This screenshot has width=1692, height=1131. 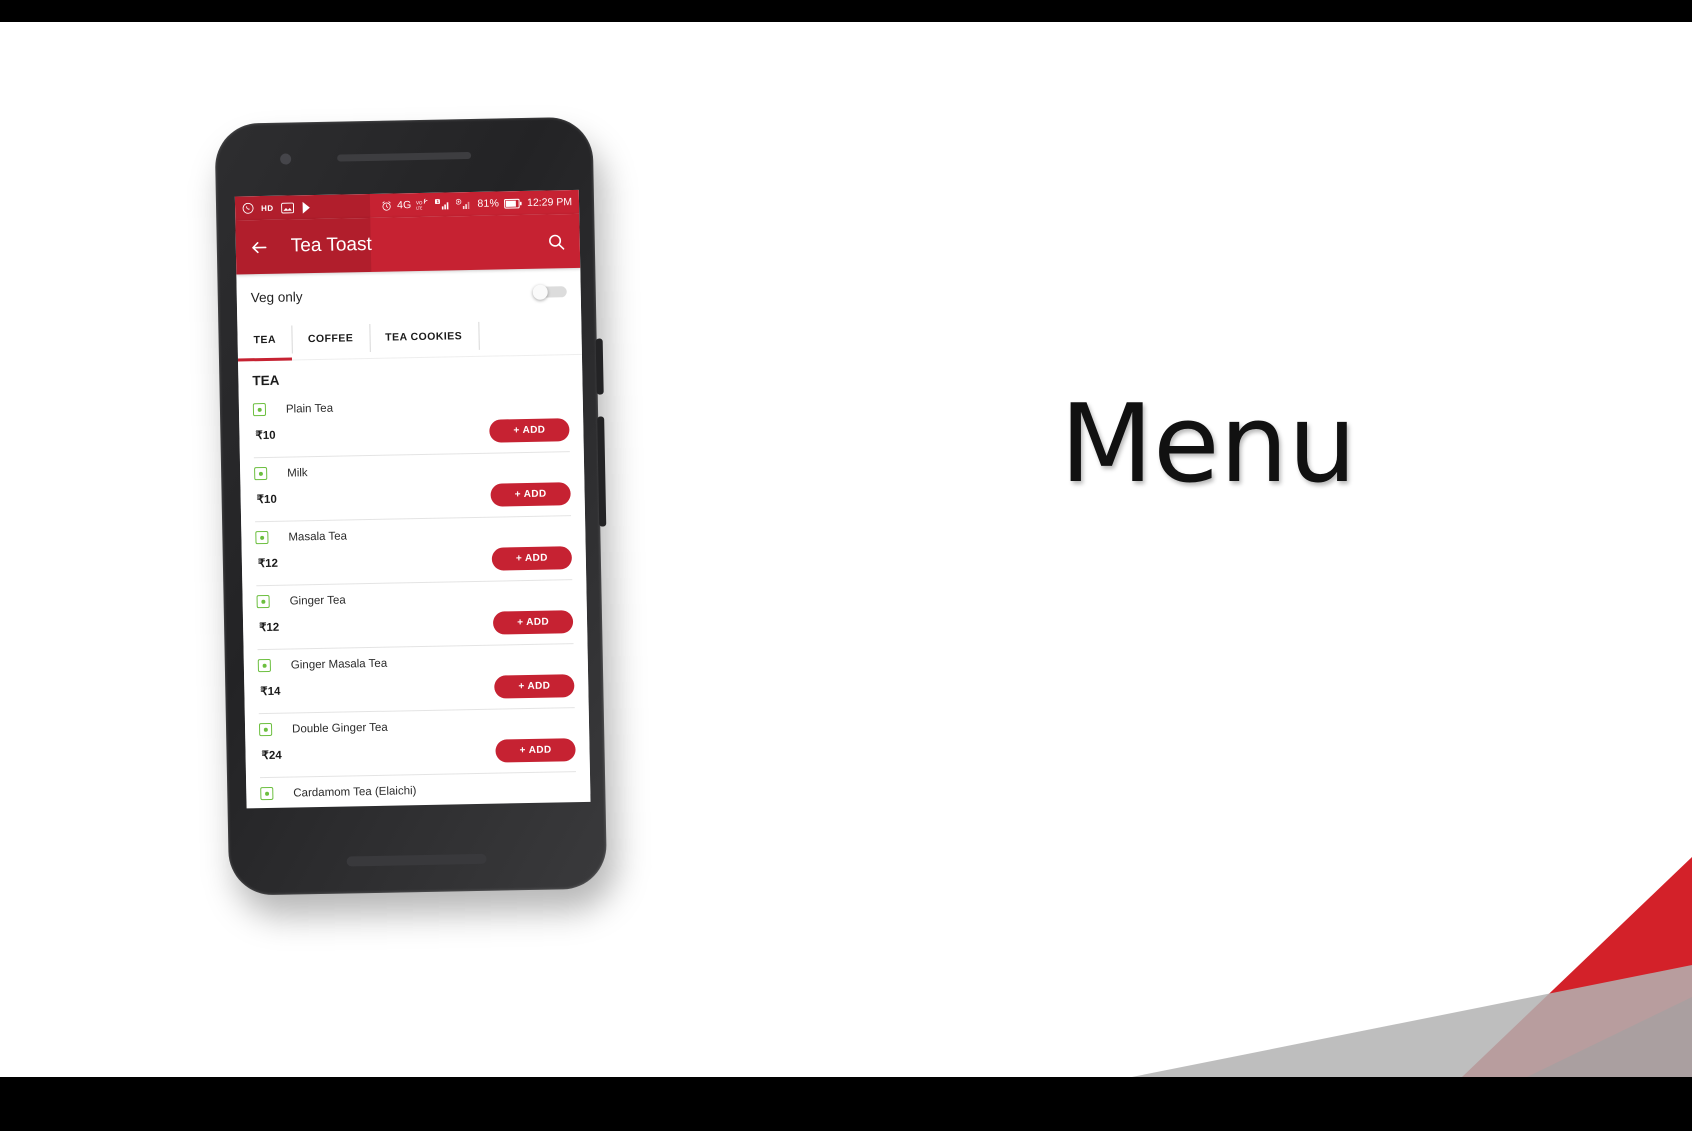 I want to click on hd-icon: HD, so click(x=267, y=208).